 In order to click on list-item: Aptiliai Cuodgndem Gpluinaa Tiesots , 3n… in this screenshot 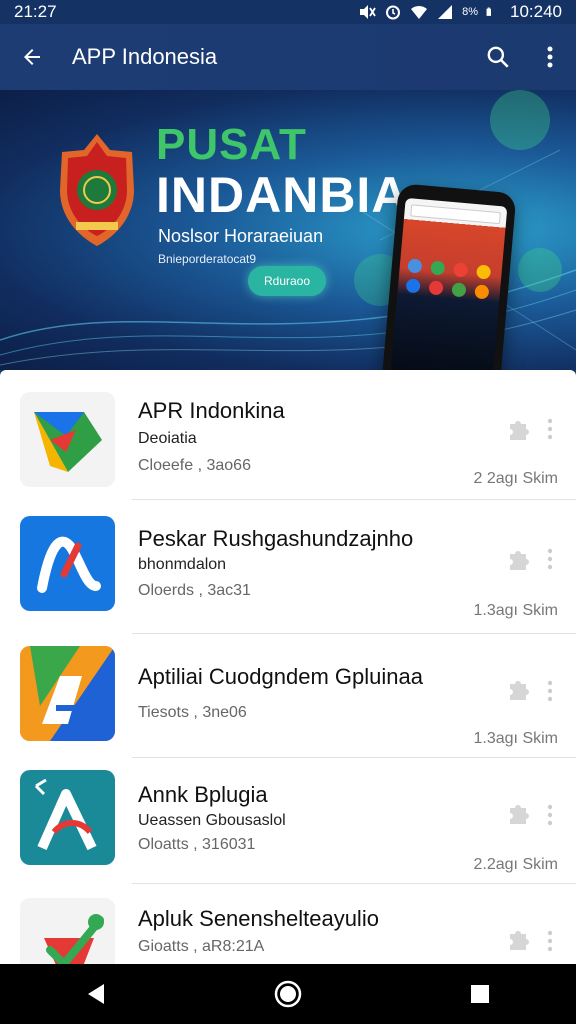, I will do `click(288, 696)`.